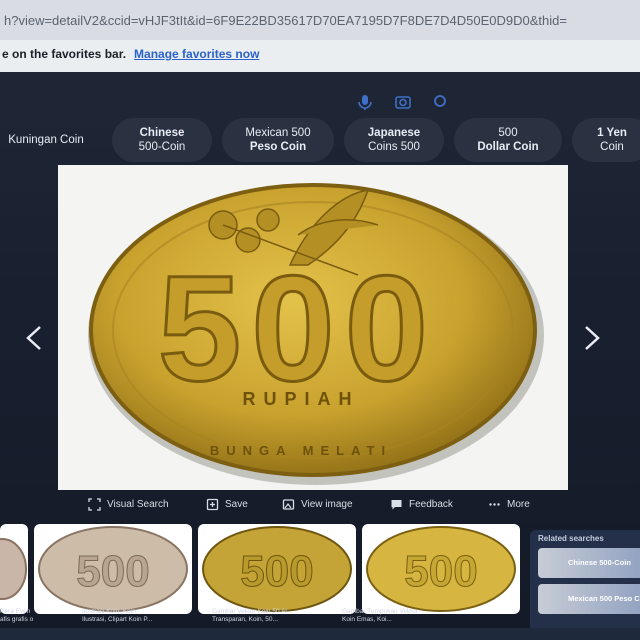 The width and height of the screenshot is (640, 640). I want to click on chip-japanese-coins-500: Japanese Coins 500, so click(394, 140).